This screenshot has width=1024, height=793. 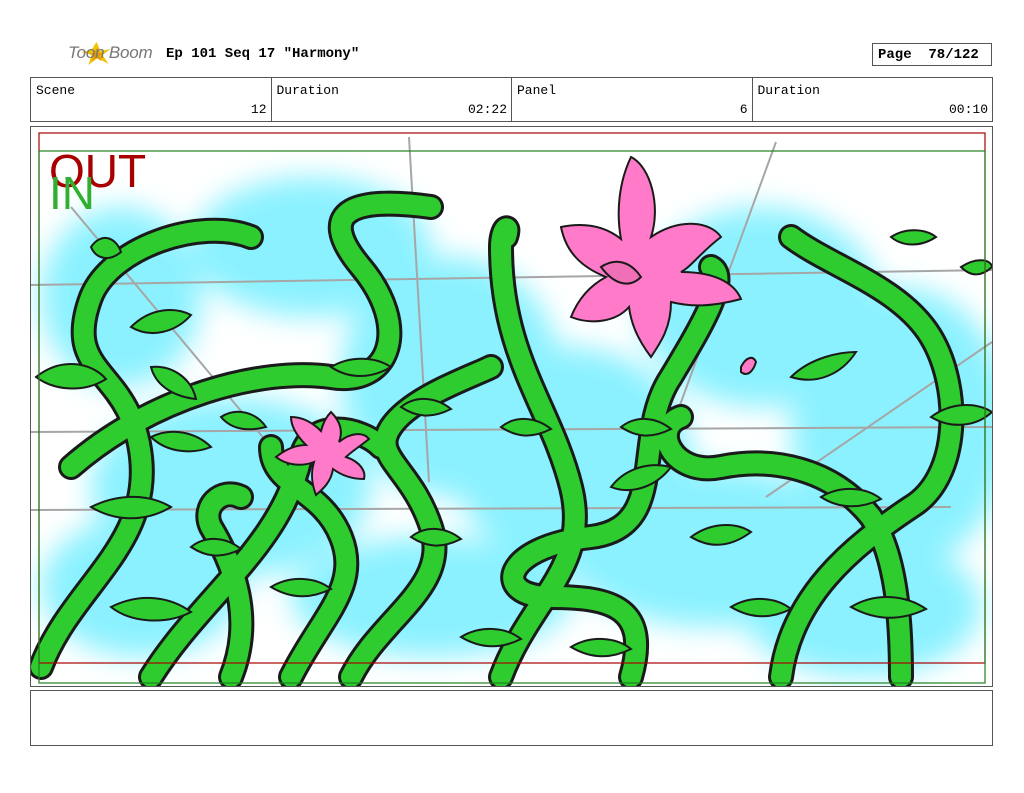 What do you see at coordinates (72, 193) in the screenshot?
I see `in-label: IN` at bounding box center [72, 193].